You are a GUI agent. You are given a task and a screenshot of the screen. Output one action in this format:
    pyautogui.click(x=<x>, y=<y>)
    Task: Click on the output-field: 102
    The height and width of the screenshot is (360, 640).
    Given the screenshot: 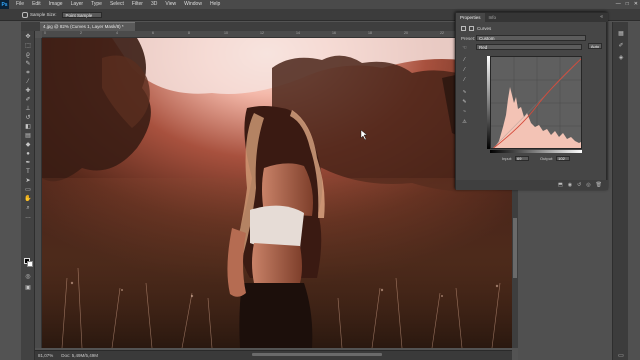 What is the action you would take?
    pyautogui.click(x=563, y=158)
    